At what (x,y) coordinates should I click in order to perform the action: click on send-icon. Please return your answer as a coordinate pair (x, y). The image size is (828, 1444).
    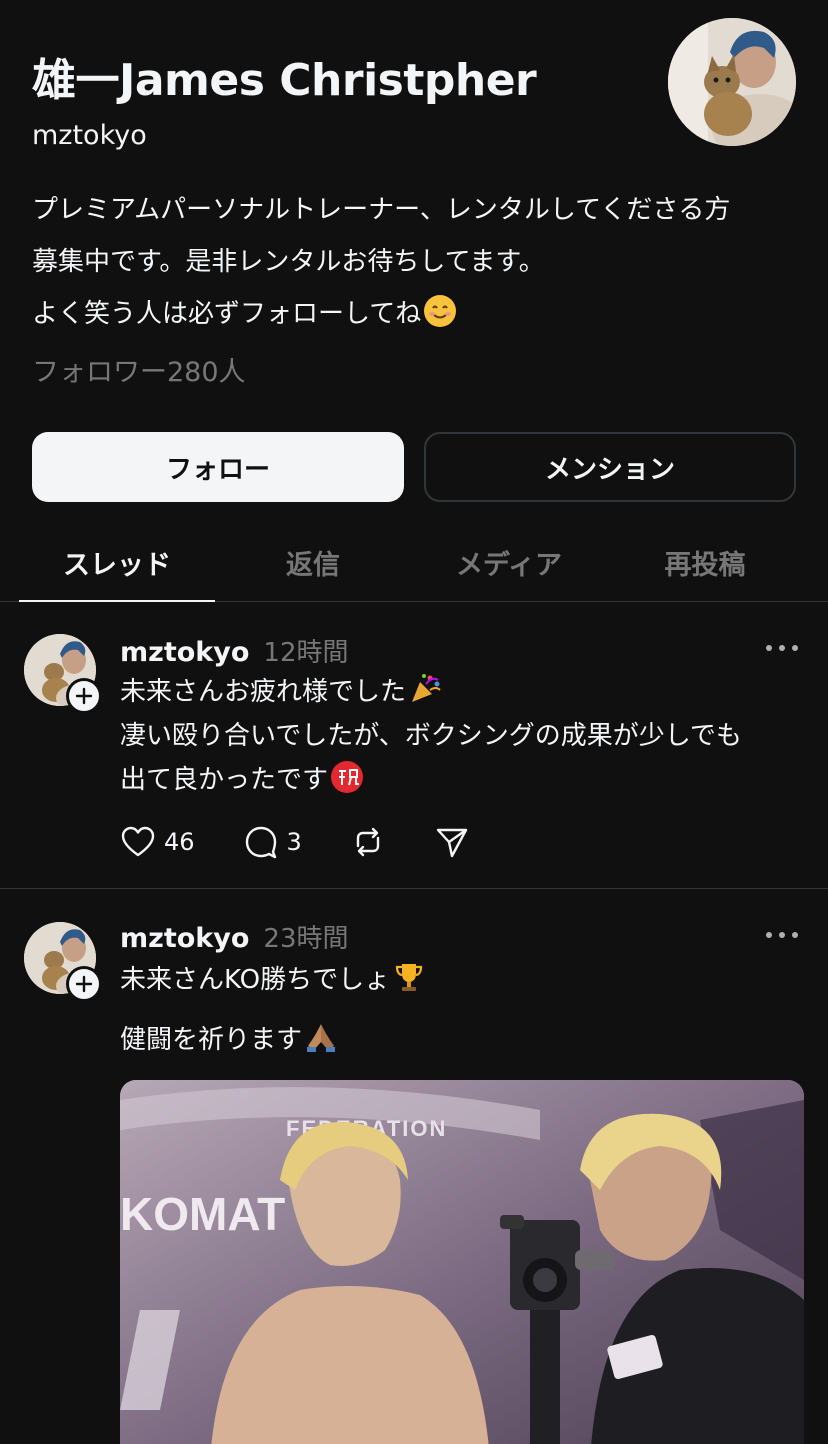
    Looking at the image, I should click on (452, 843).